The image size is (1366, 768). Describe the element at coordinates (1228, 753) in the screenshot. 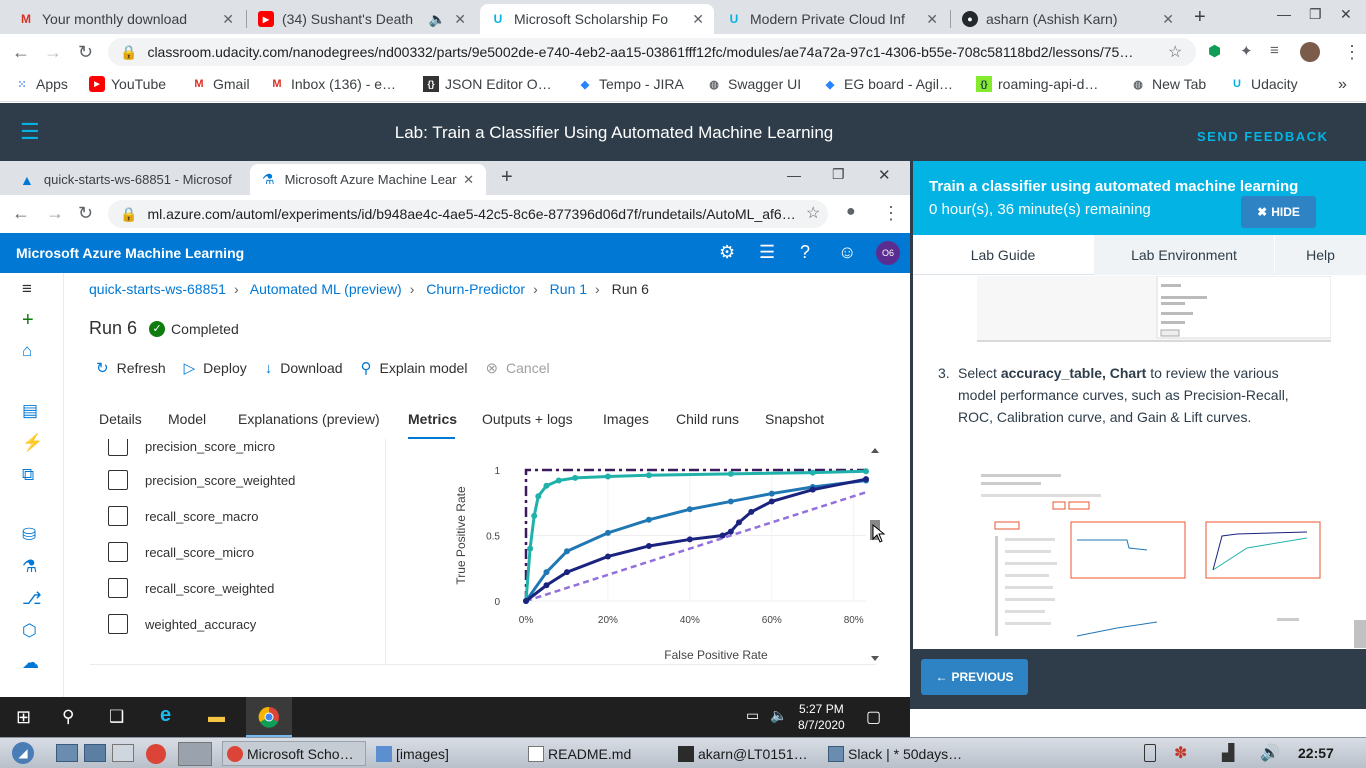

I see `signal-strength-icon: ▟` at that location.